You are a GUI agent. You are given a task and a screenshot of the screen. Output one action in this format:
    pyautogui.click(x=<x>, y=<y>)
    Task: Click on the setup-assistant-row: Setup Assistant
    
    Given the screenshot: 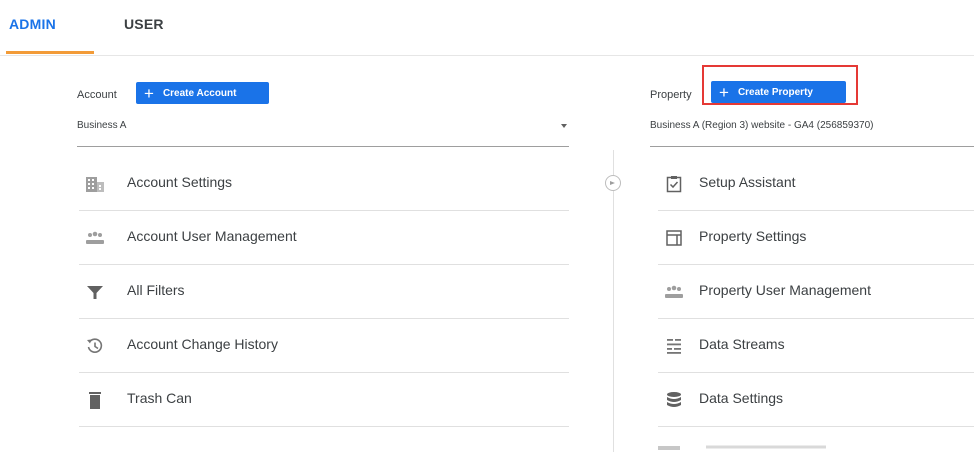 What is the action you would take?
    pyautogui.click(x=816, y=184)
    